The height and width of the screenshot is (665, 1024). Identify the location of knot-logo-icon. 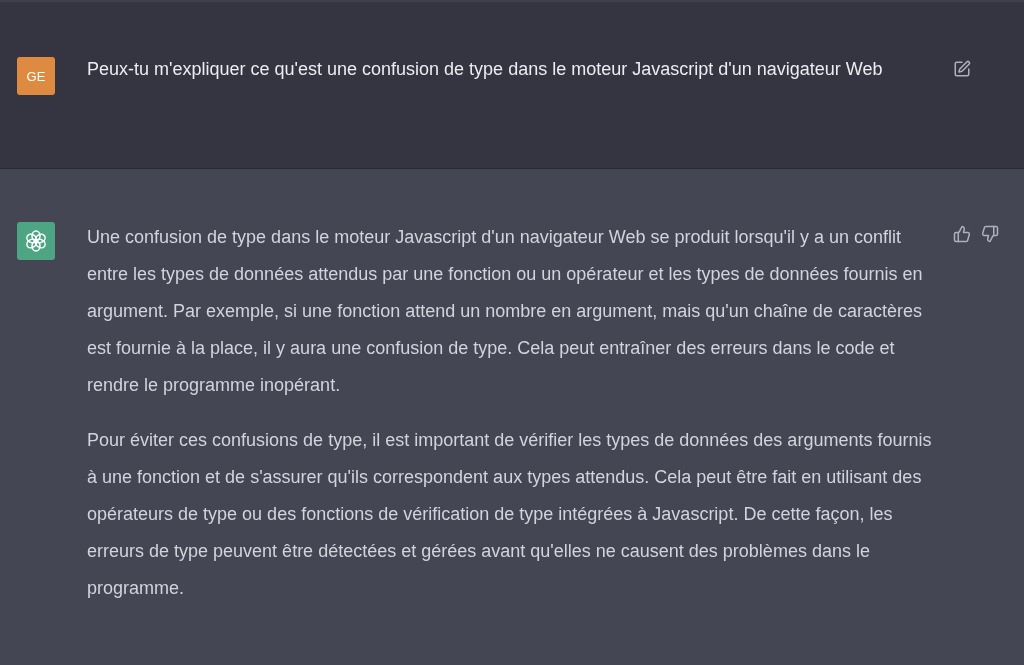
(36, 241).